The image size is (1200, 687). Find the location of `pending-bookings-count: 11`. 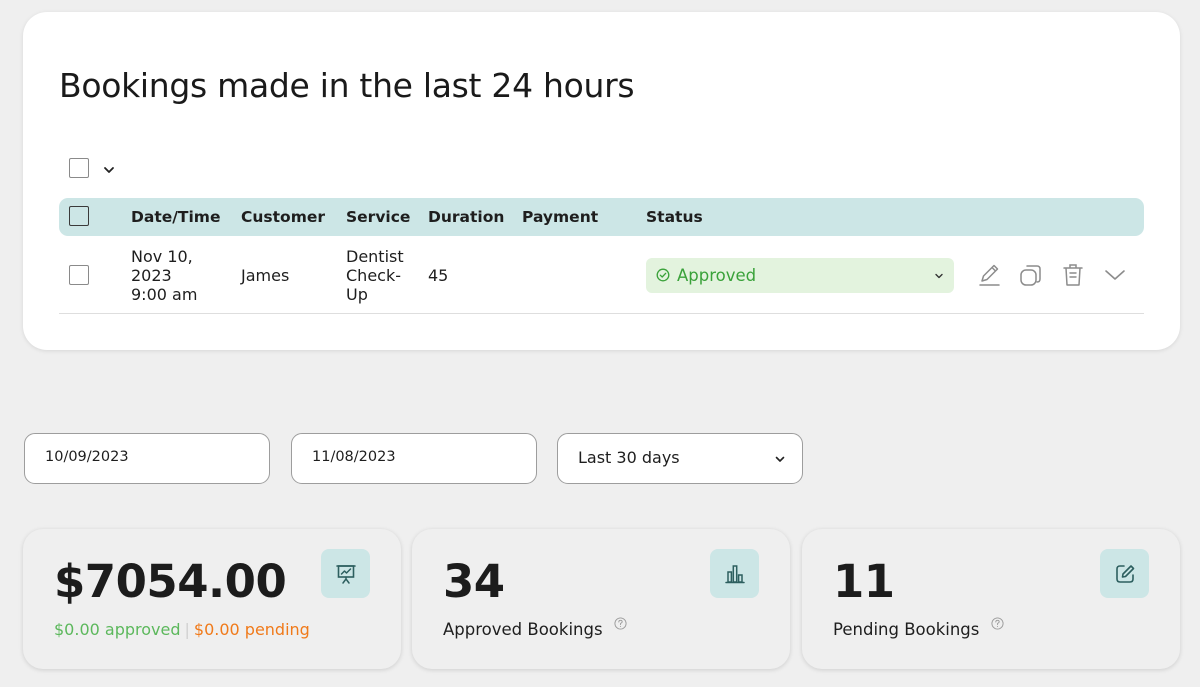

pending-bookings-count: 11 is located at coordinates (864, 581).